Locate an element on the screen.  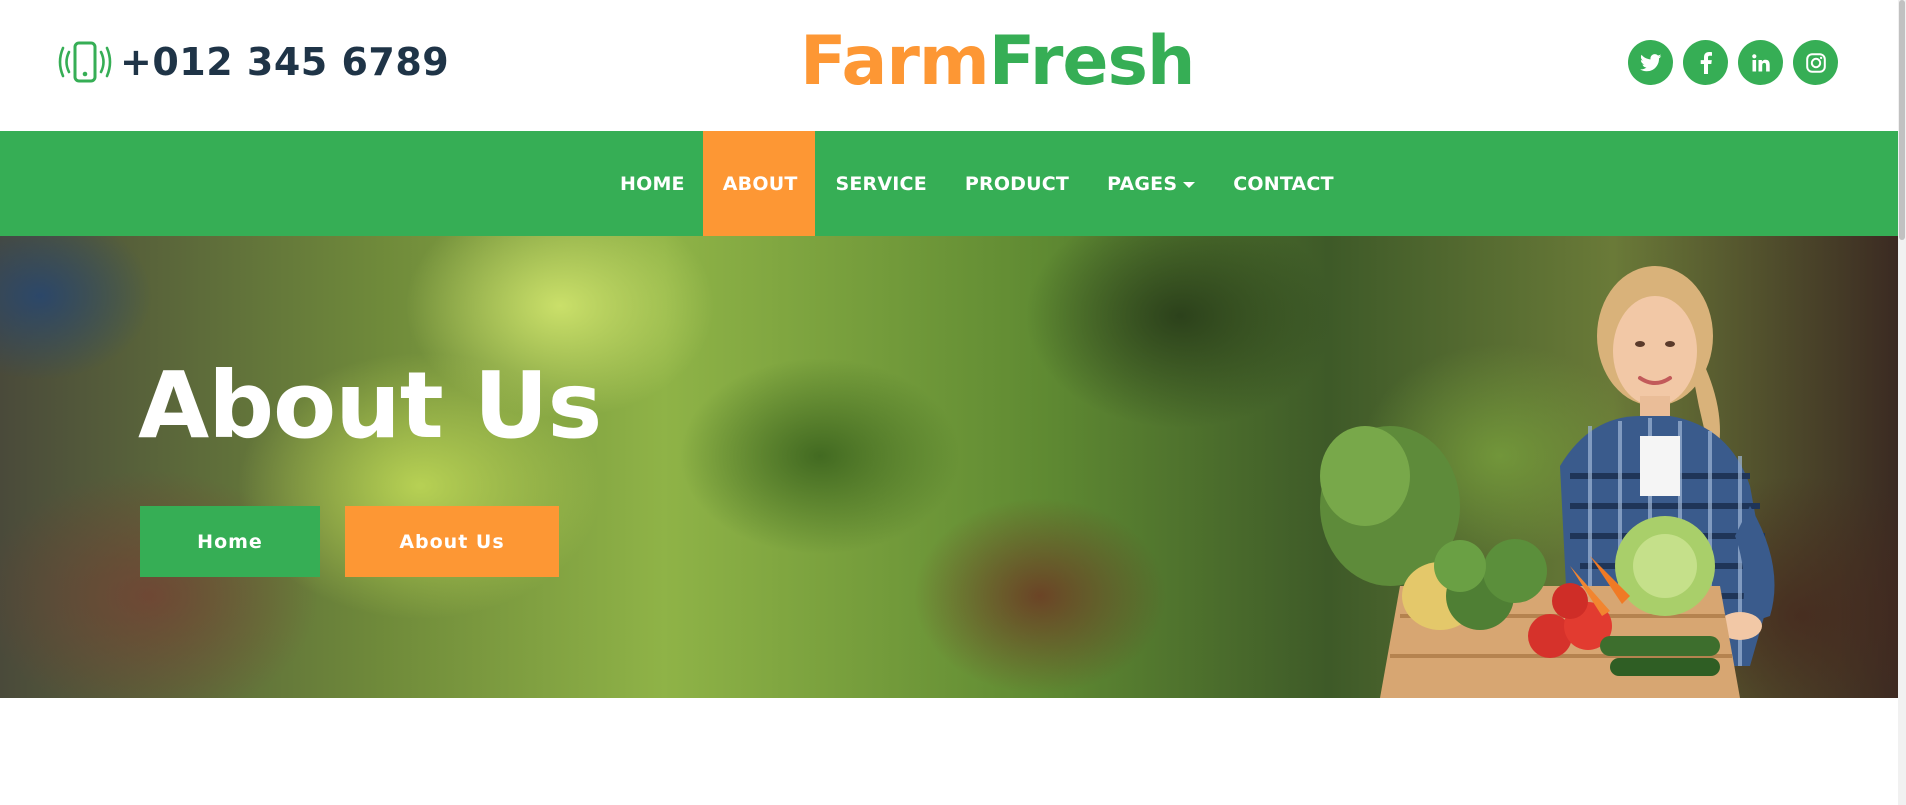
nav-item-service: SERVICE is located at coordinates (879, 183).